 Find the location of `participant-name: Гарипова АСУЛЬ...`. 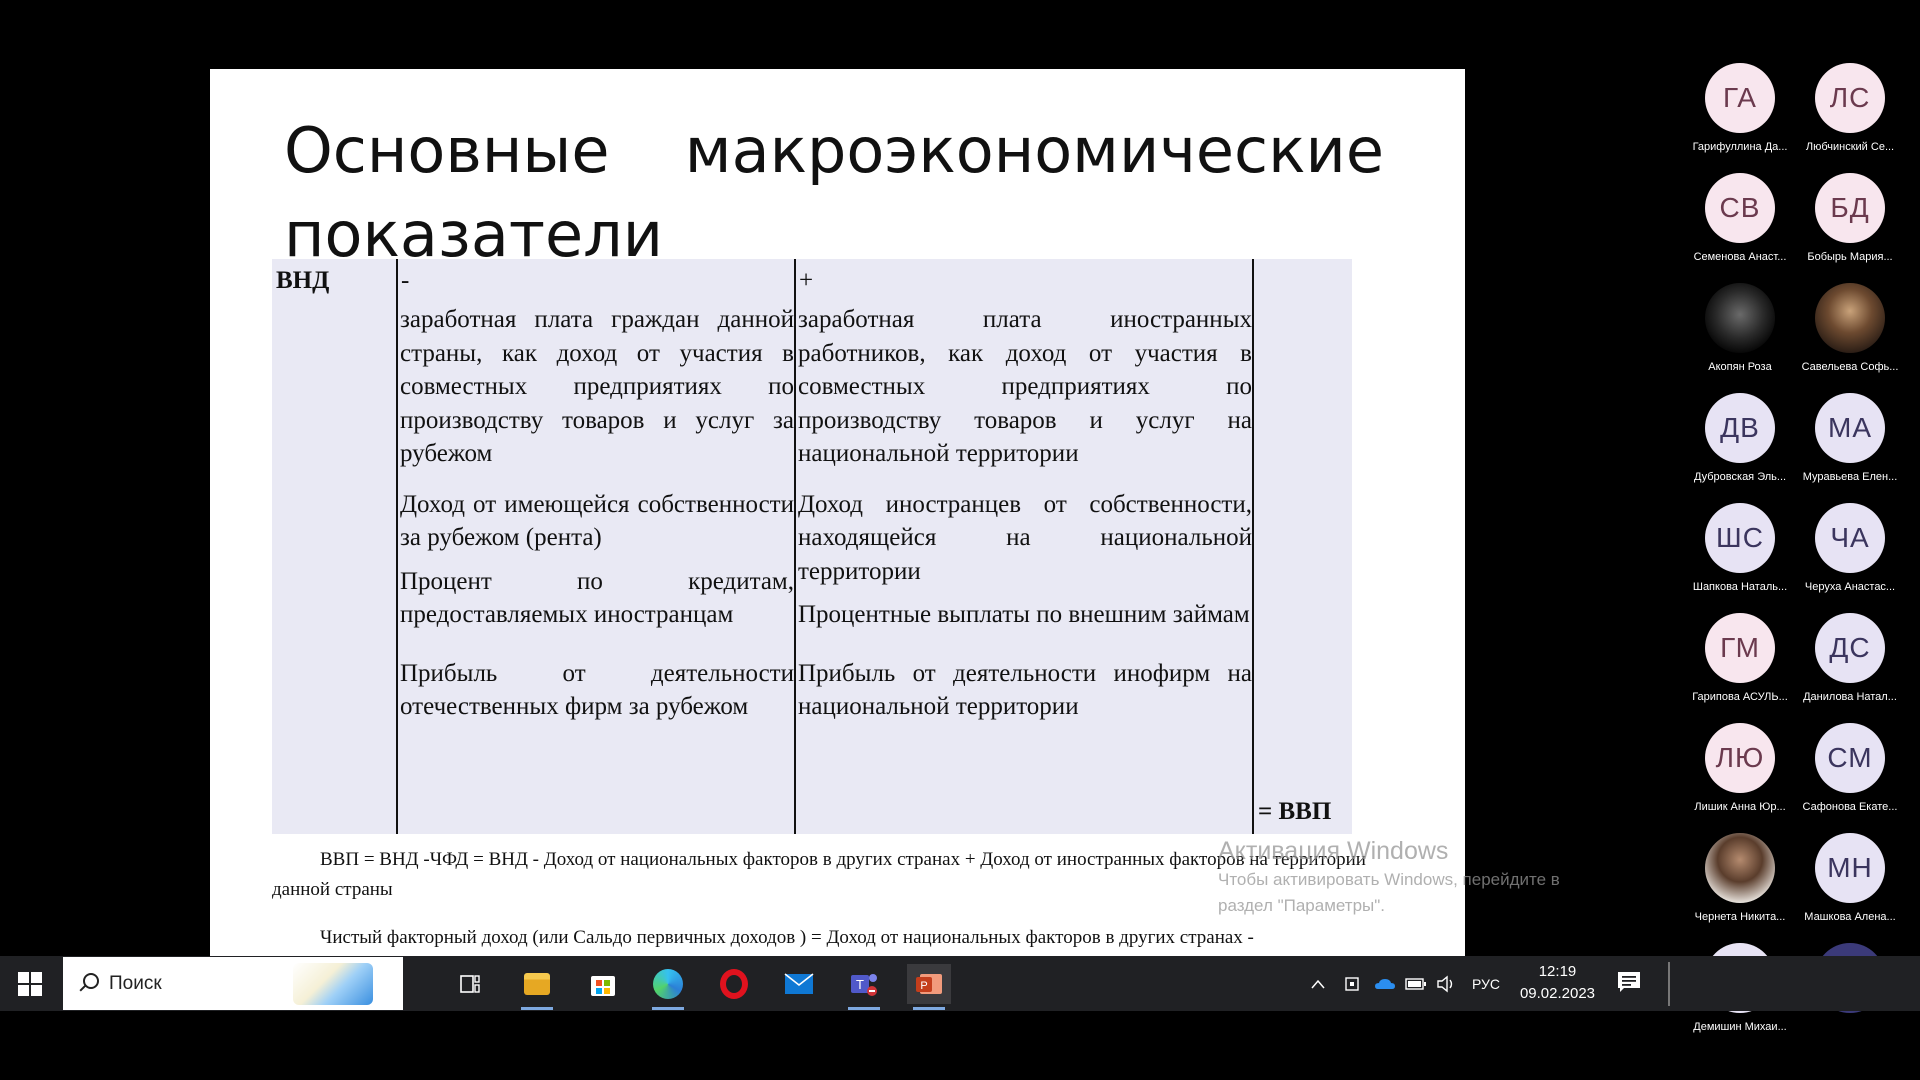

participant-name: Гарипова АСУЛЬ... is located at coordinates (1740, 697).